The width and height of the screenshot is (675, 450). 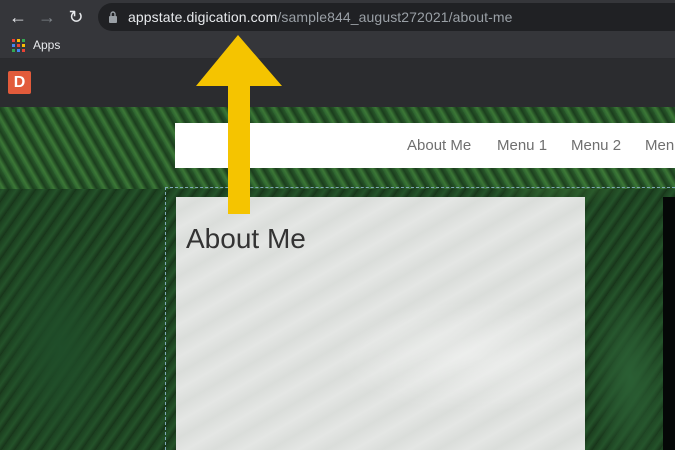 I want to click on forward-arrow-icon: →, so click(x=47, y=17).